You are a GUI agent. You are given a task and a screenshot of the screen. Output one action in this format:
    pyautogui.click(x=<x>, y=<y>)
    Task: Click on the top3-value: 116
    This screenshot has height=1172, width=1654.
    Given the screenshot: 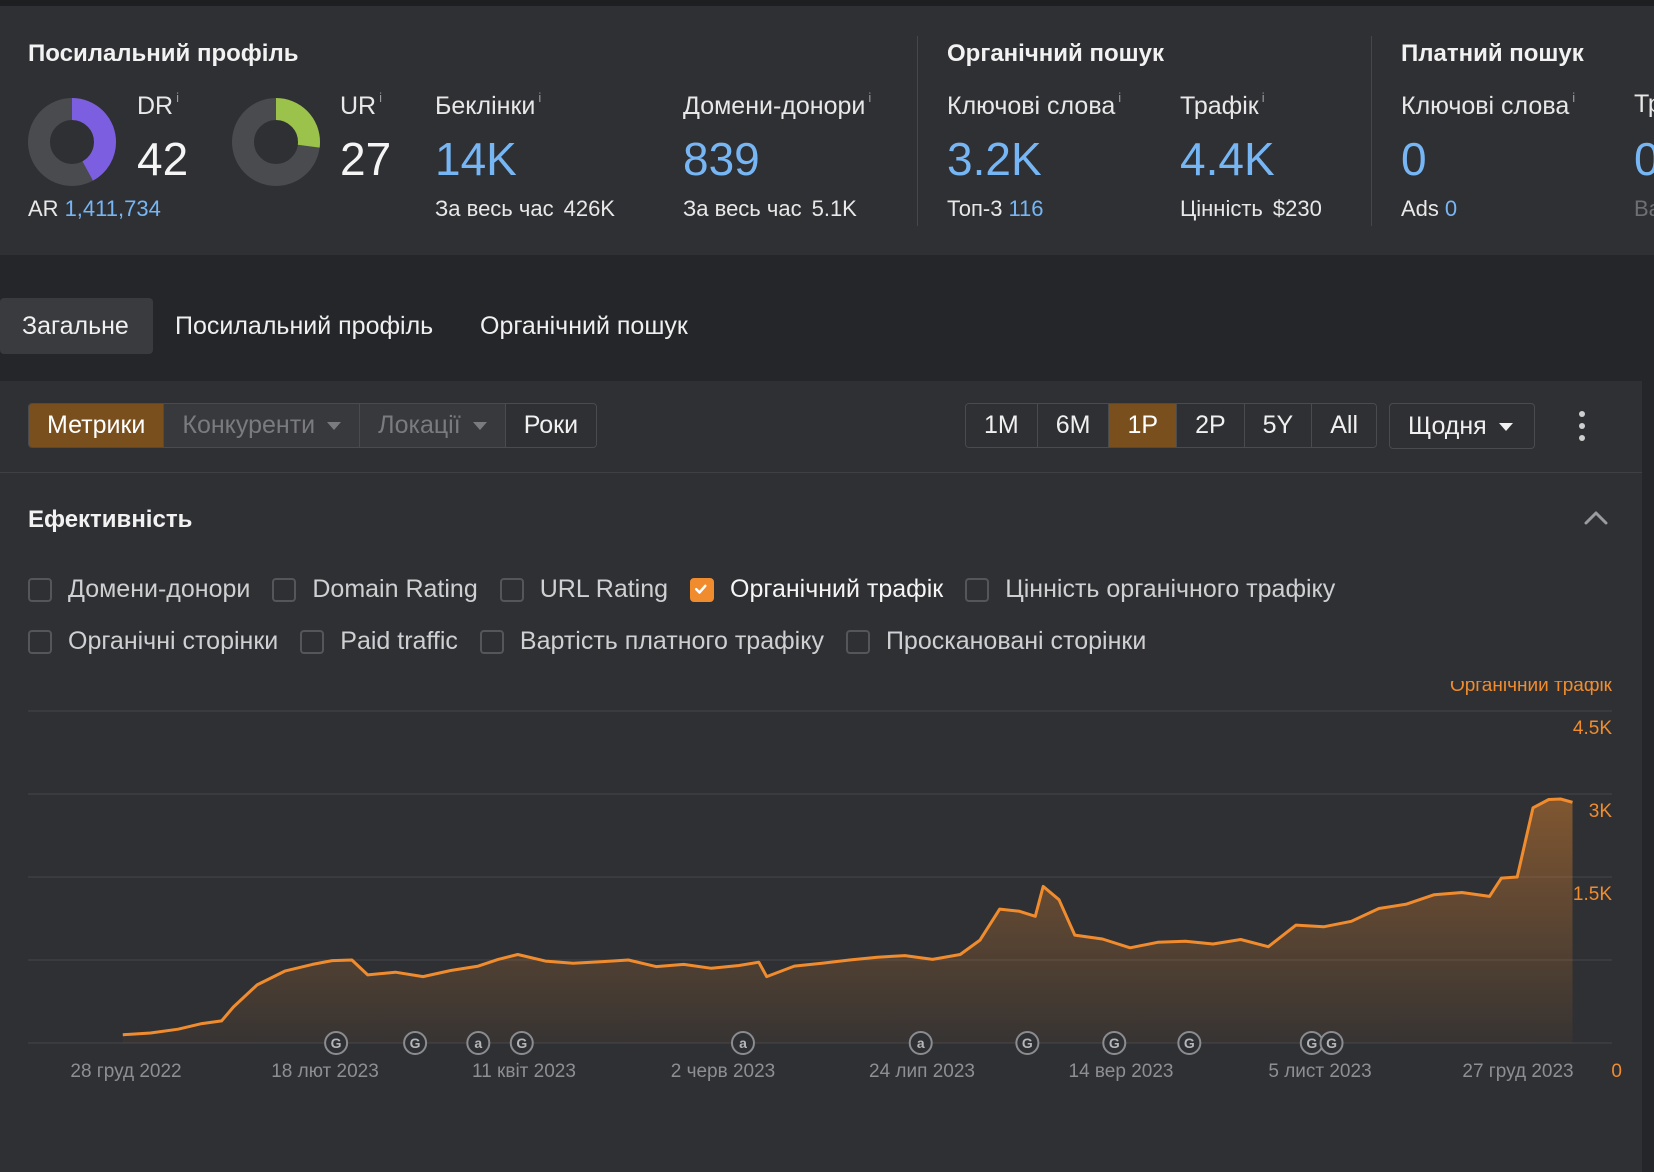 What is the action you would take?
    pyautogui.click(x=1025, y=208)
    